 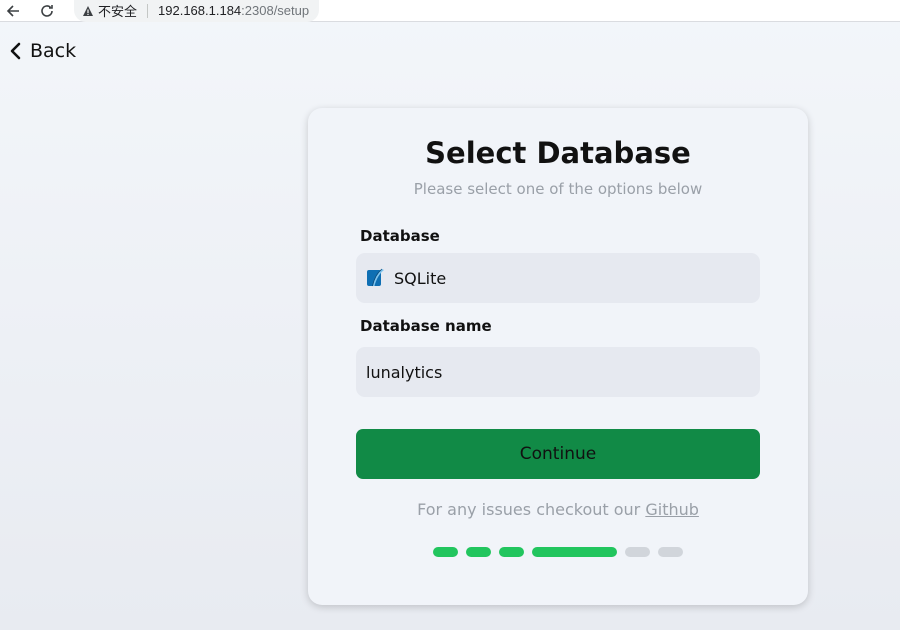 What do you see at coordinates (558, 153) in the screenshot?
I see `page-title: Select Database` at bounding box center [558, 153].